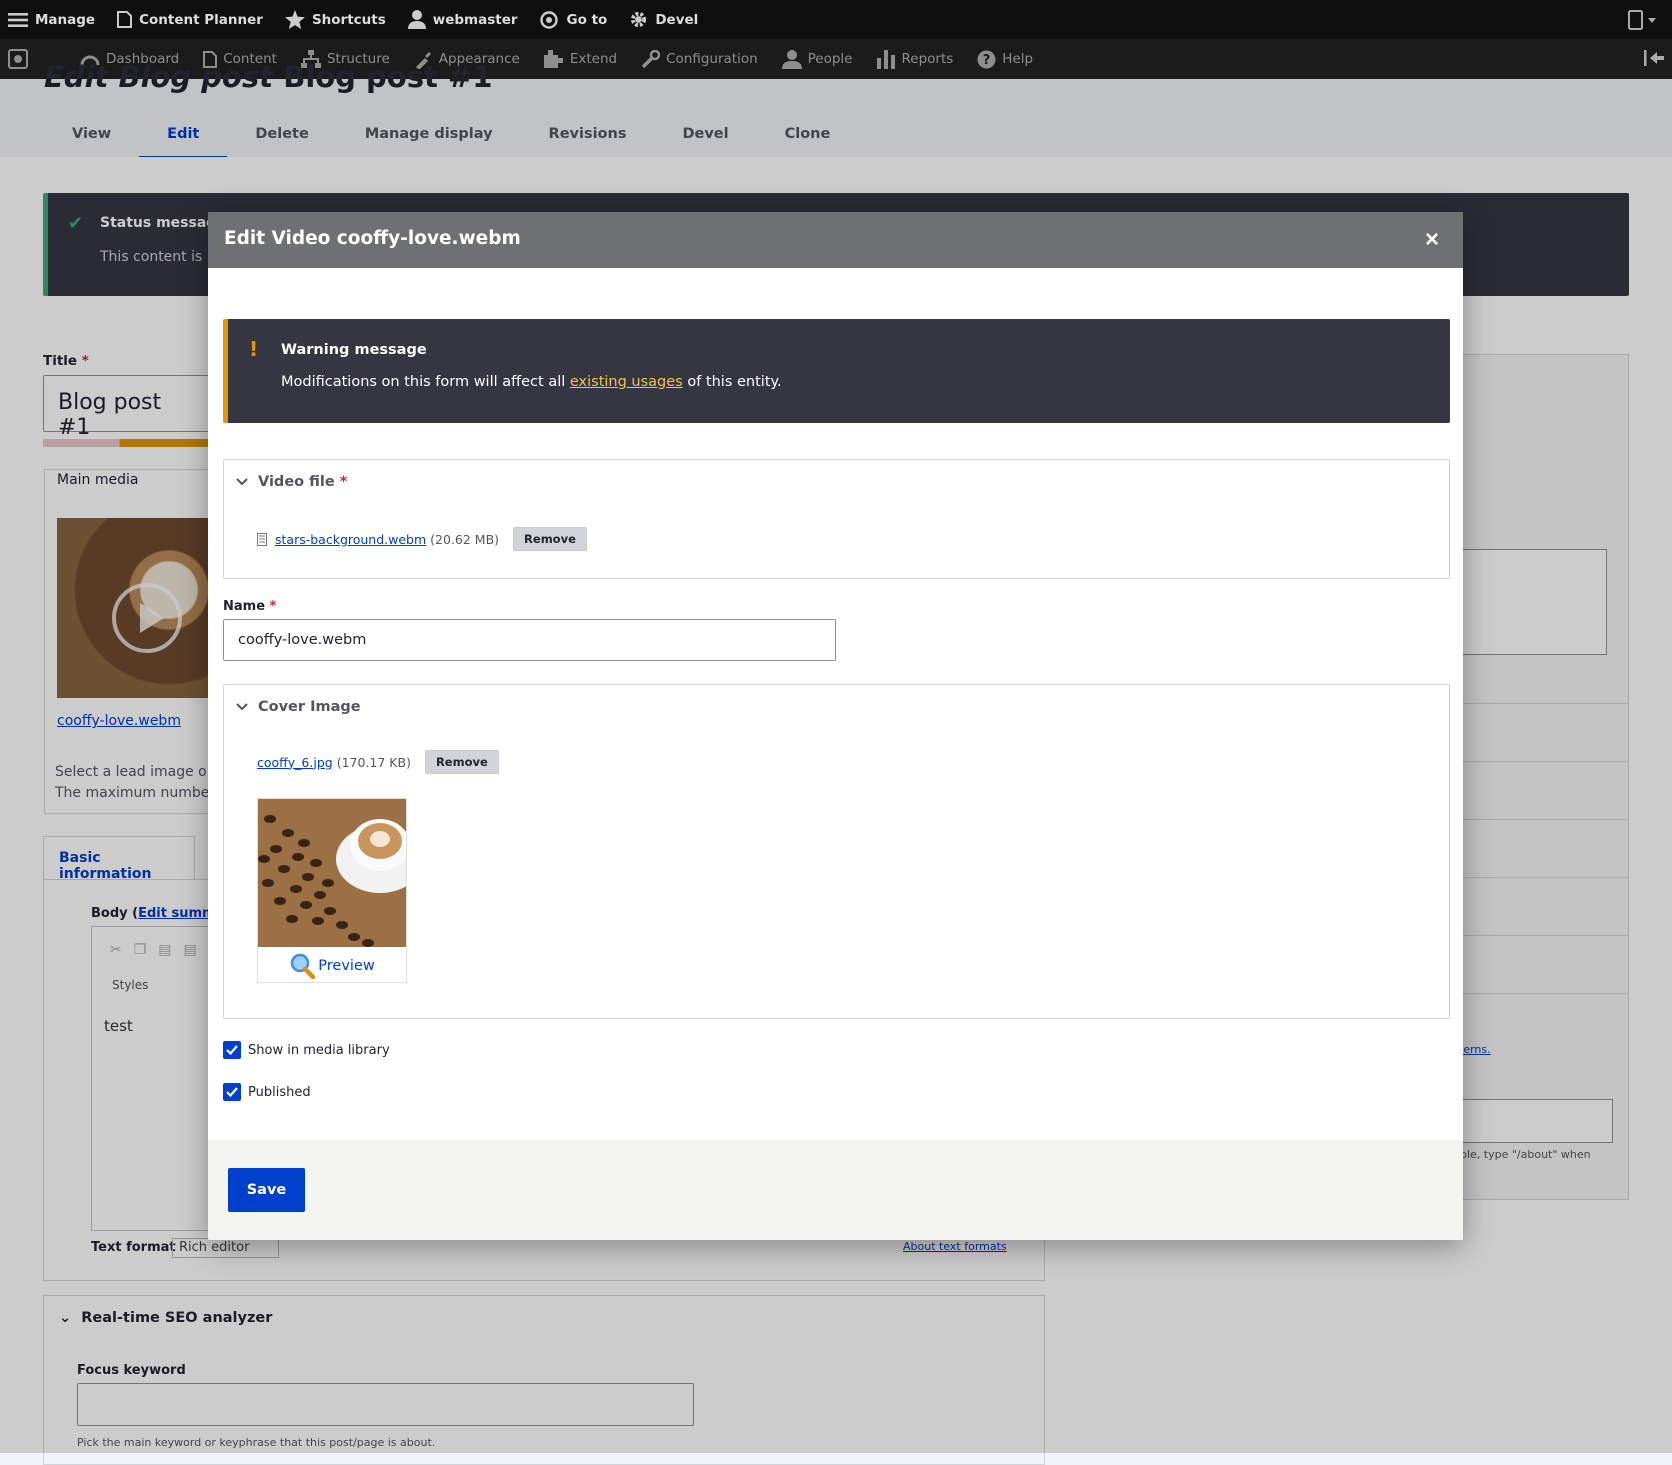  What do you see at coordinates (553, 59) in the screenshot?
I see `extend-icon` at bounding box center [553, 59].